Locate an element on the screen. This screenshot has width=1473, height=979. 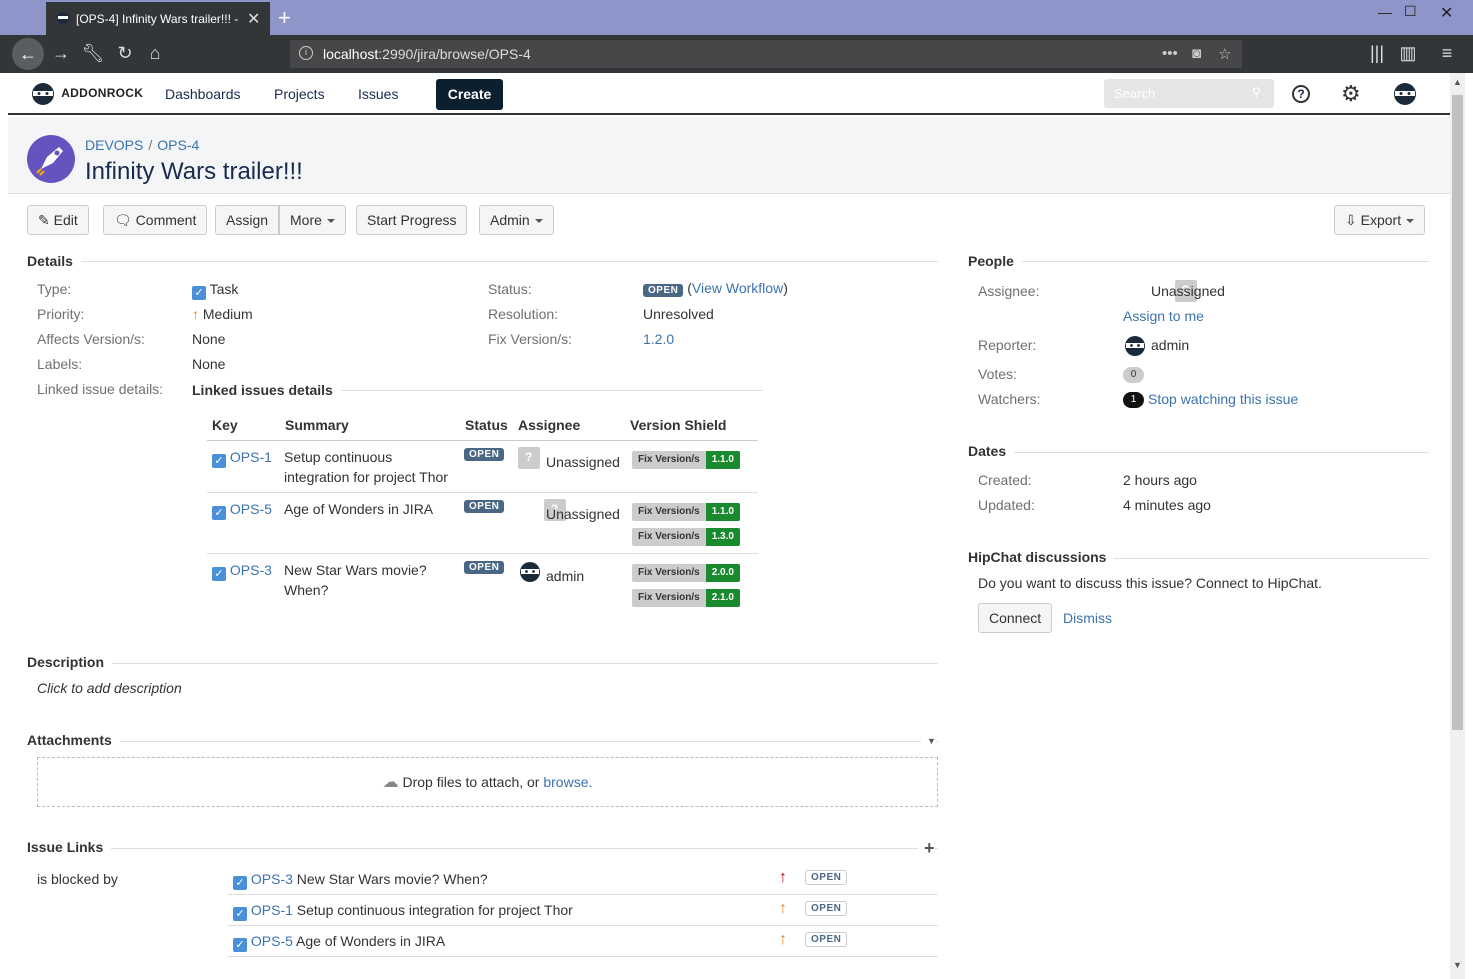
browser-tab: [OPS-4] Infinity Wars trailer!!! - ✕ is located at coordinates (158, 18).